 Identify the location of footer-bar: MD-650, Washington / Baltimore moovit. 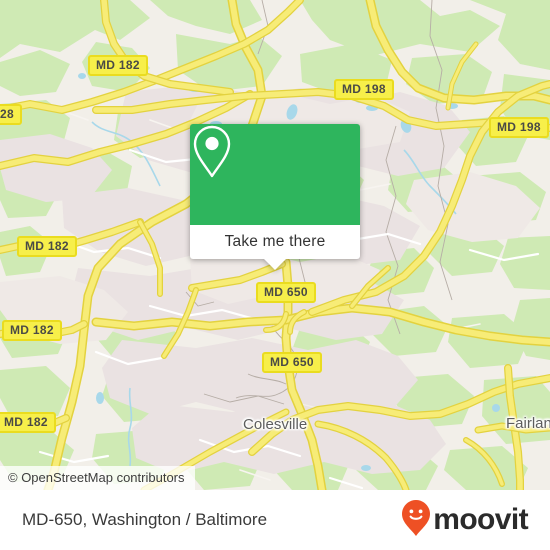
(275, 520).